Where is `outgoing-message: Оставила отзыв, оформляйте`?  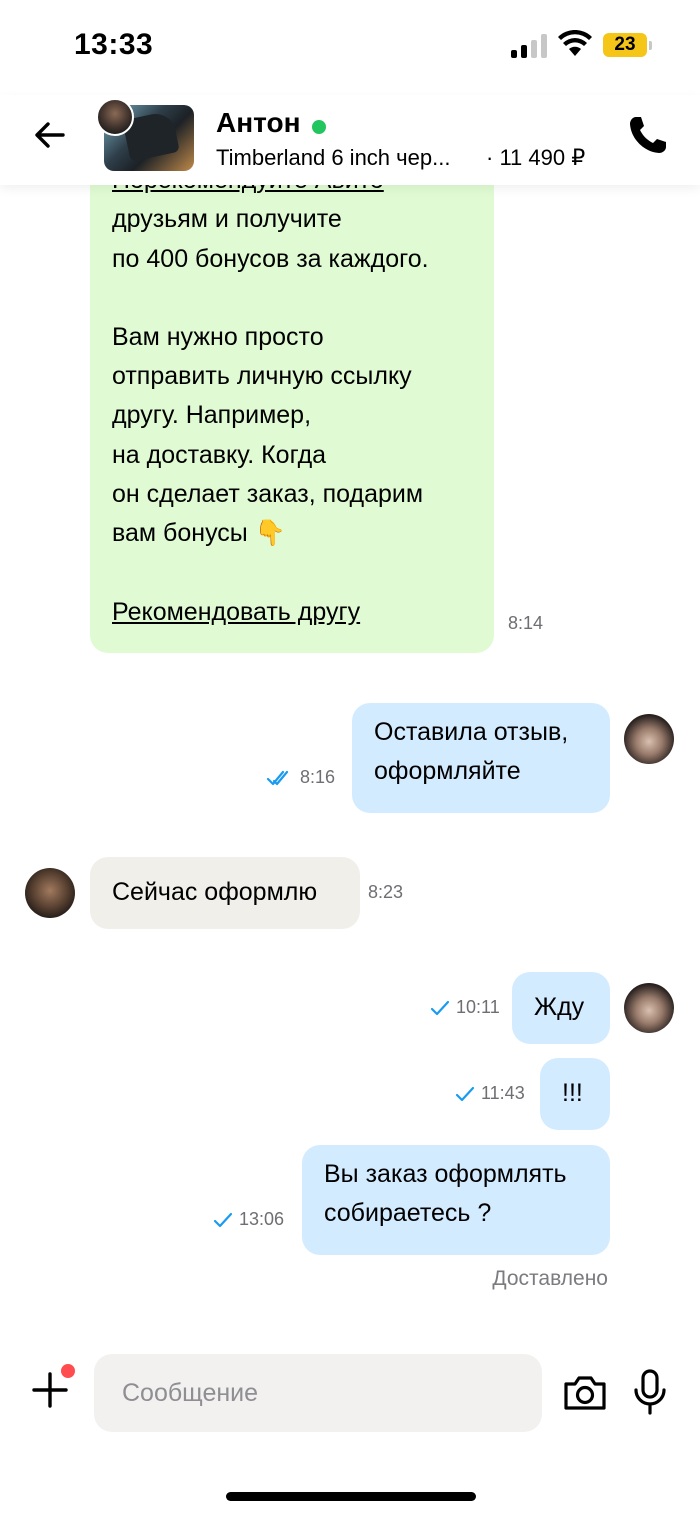 outgoing-message: Оставила отзыв, оформляйте is located at coordinates (481, 758).